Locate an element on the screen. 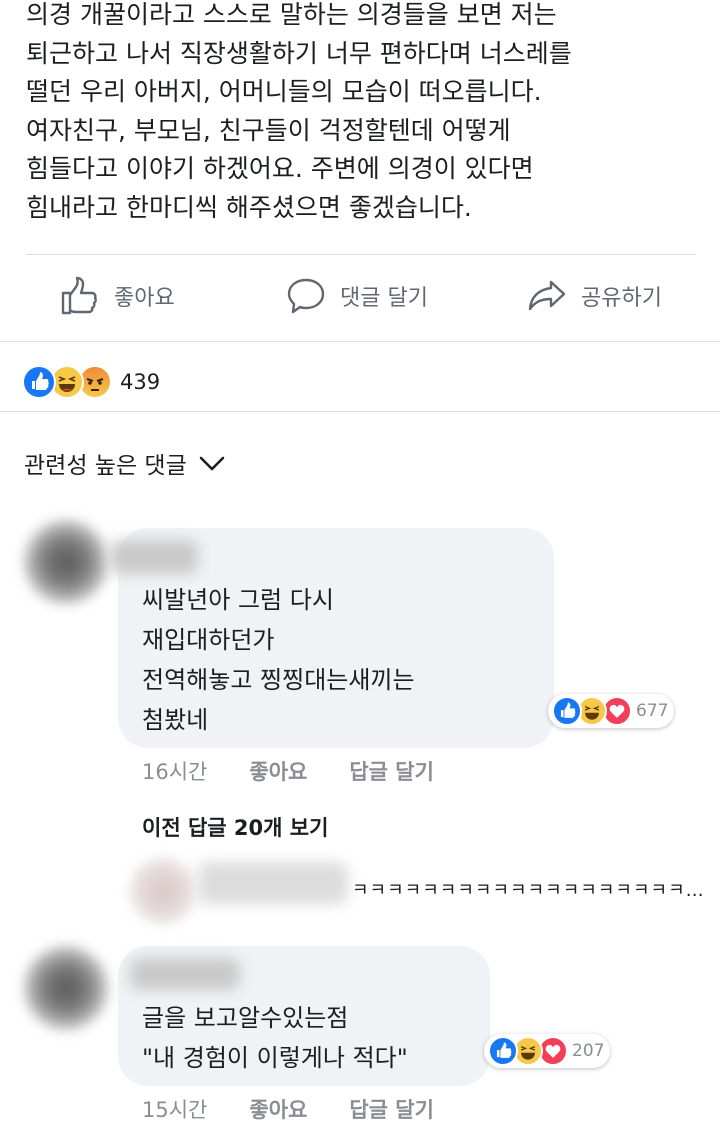 The image size is (720, 1134). share-icon is located at coordinates (547, 295).